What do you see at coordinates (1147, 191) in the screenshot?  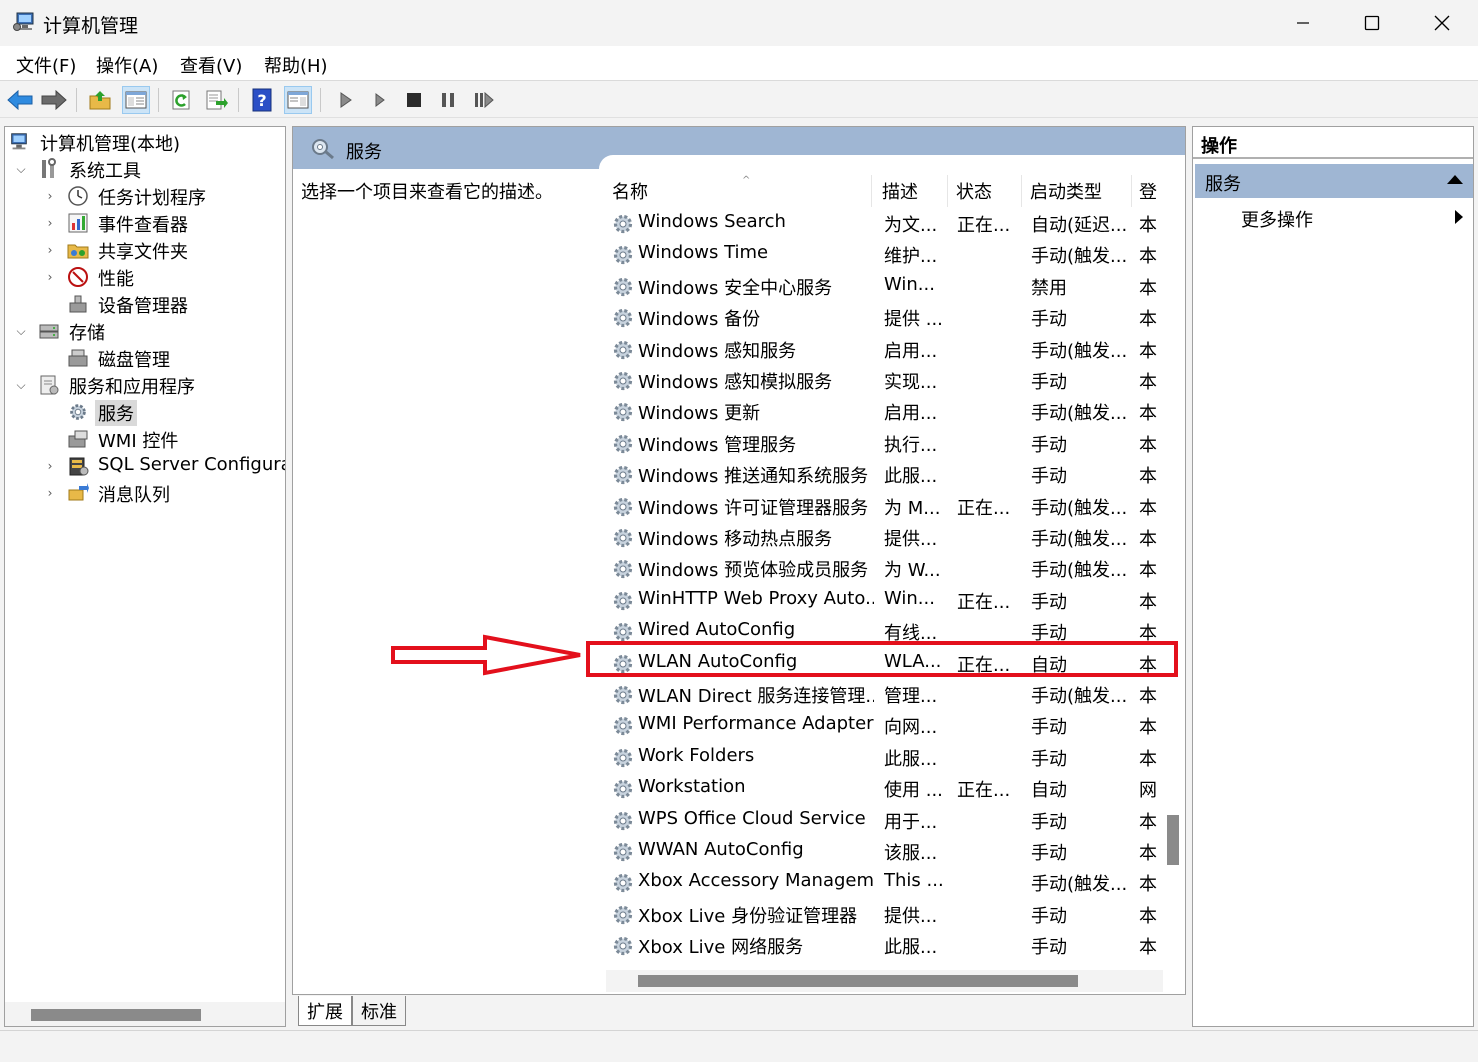 I see `column-header-logon: 登` at bounding box center [1147, 191].